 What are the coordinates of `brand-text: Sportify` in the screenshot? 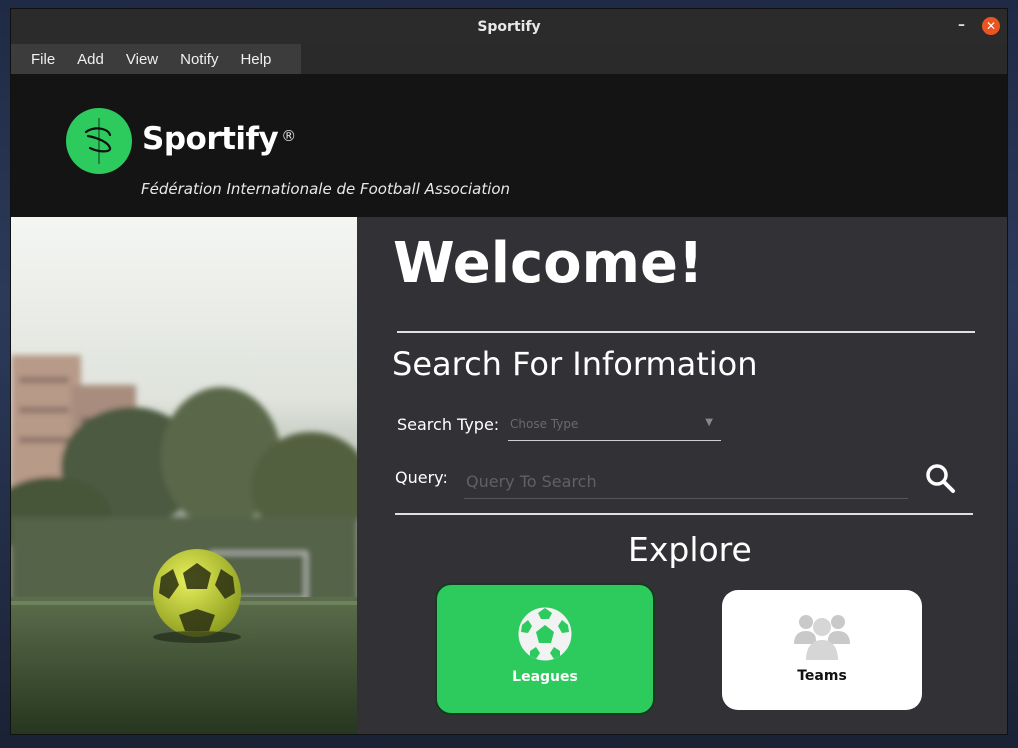 It's located at (210, 139).